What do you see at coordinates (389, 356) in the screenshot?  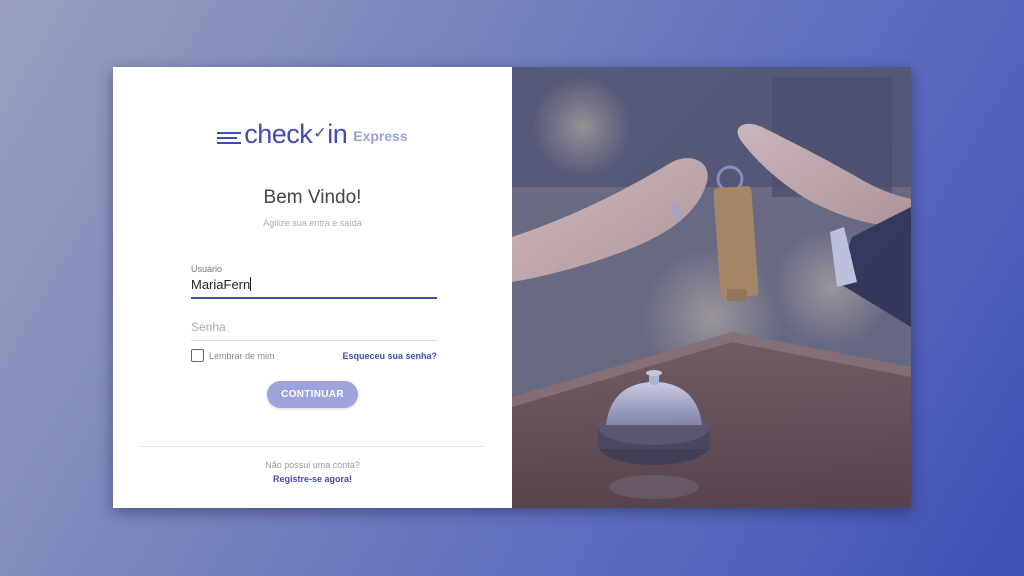 I see `forgot-password-link: Esqueceu sua senha?` at bounding box center [389, 356].